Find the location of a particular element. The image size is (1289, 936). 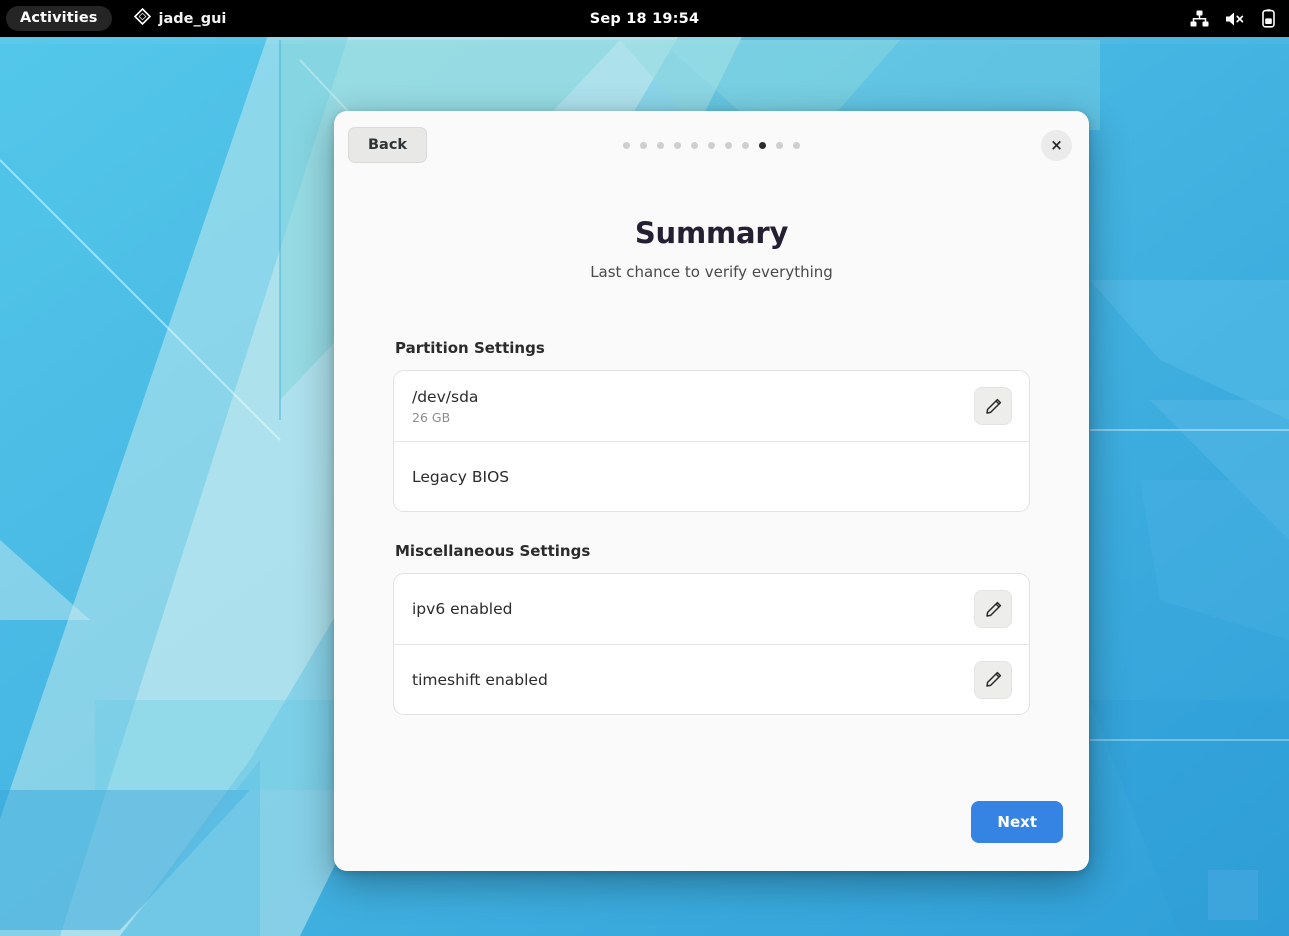

page-dot-active is located at coordinates (762, 145).